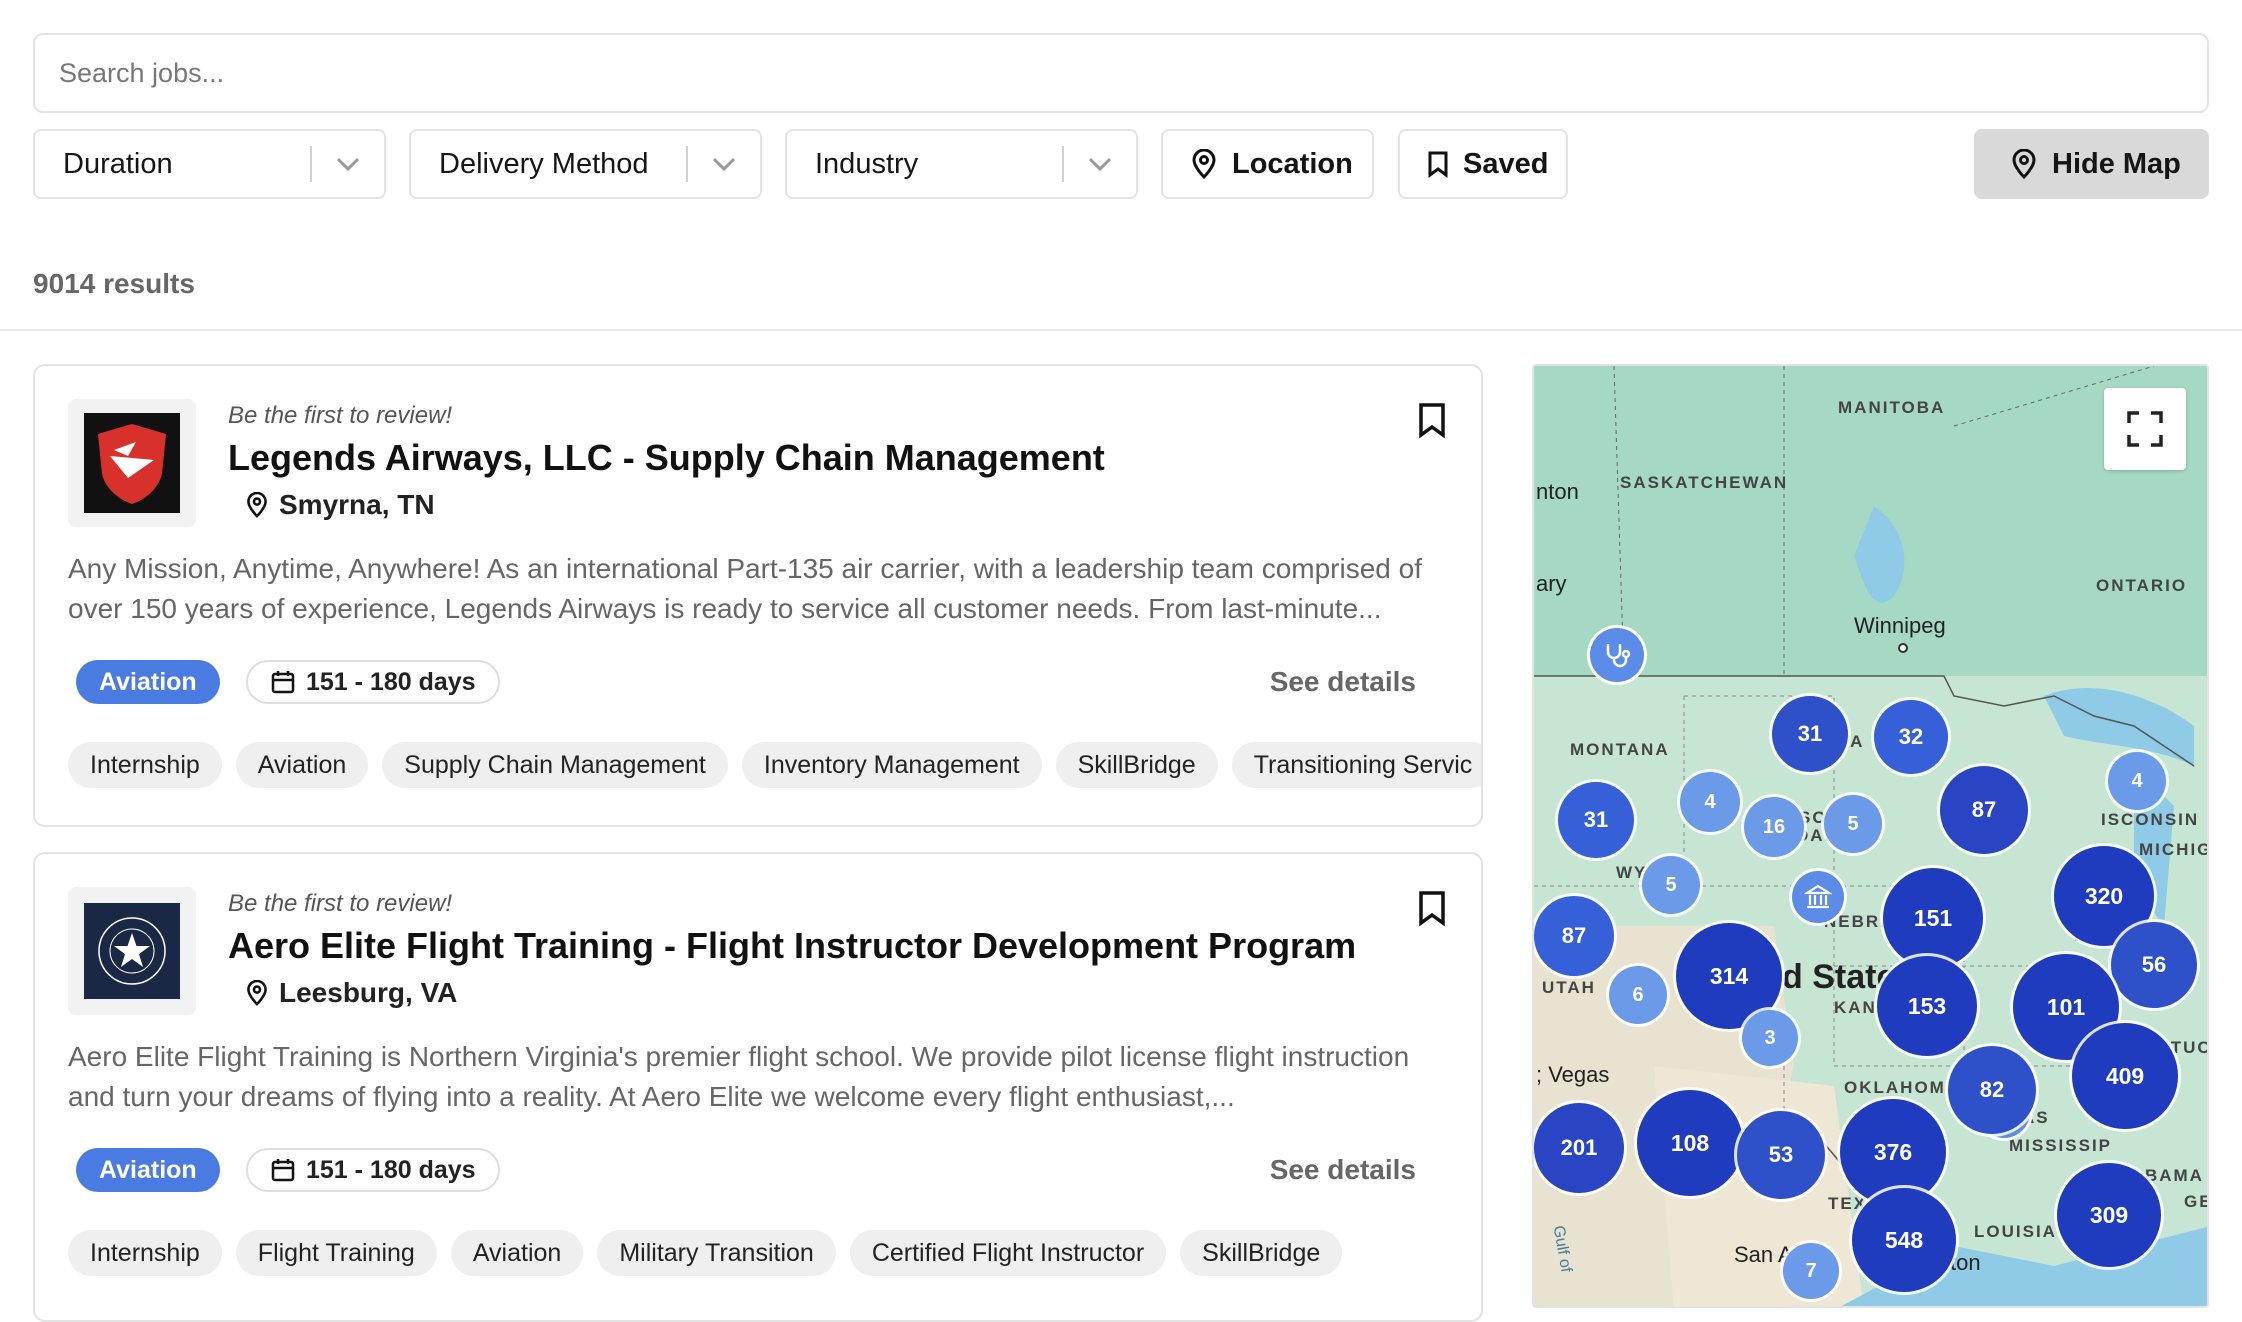 This screenshot has width=2242, height=1322. I want to click on delivery-method-filter: Delivery Method, so click(585, 164).